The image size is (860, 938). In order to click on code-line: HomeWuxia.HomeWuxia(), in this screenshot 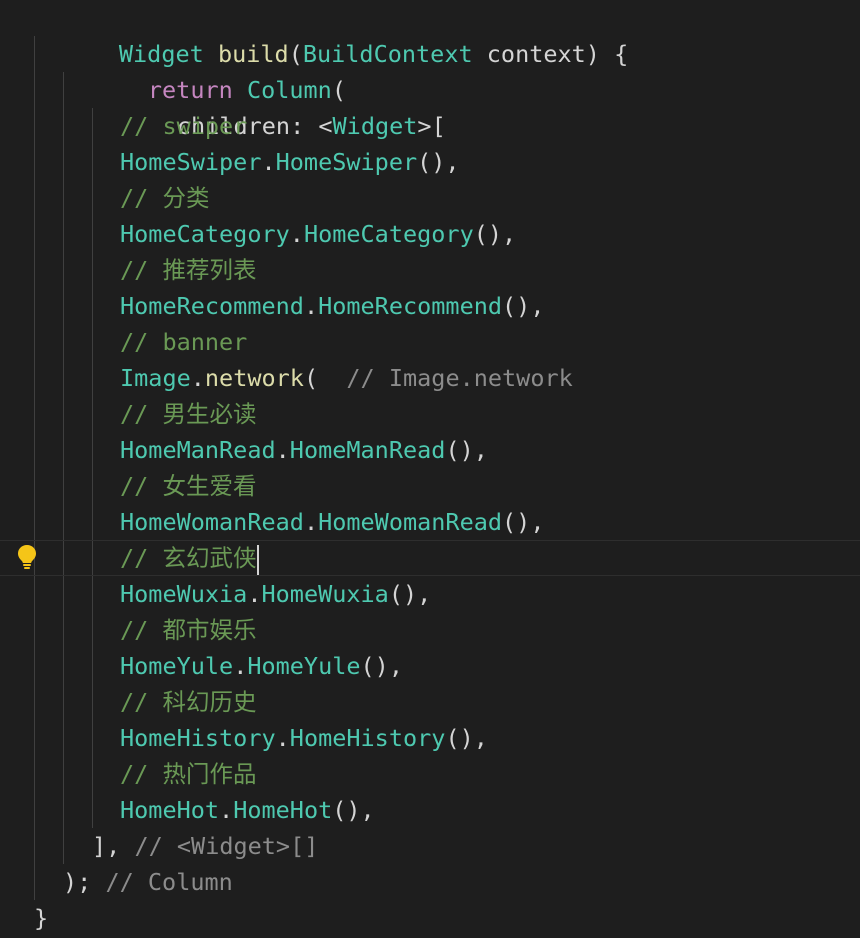, I will do `click(430, 594)`.